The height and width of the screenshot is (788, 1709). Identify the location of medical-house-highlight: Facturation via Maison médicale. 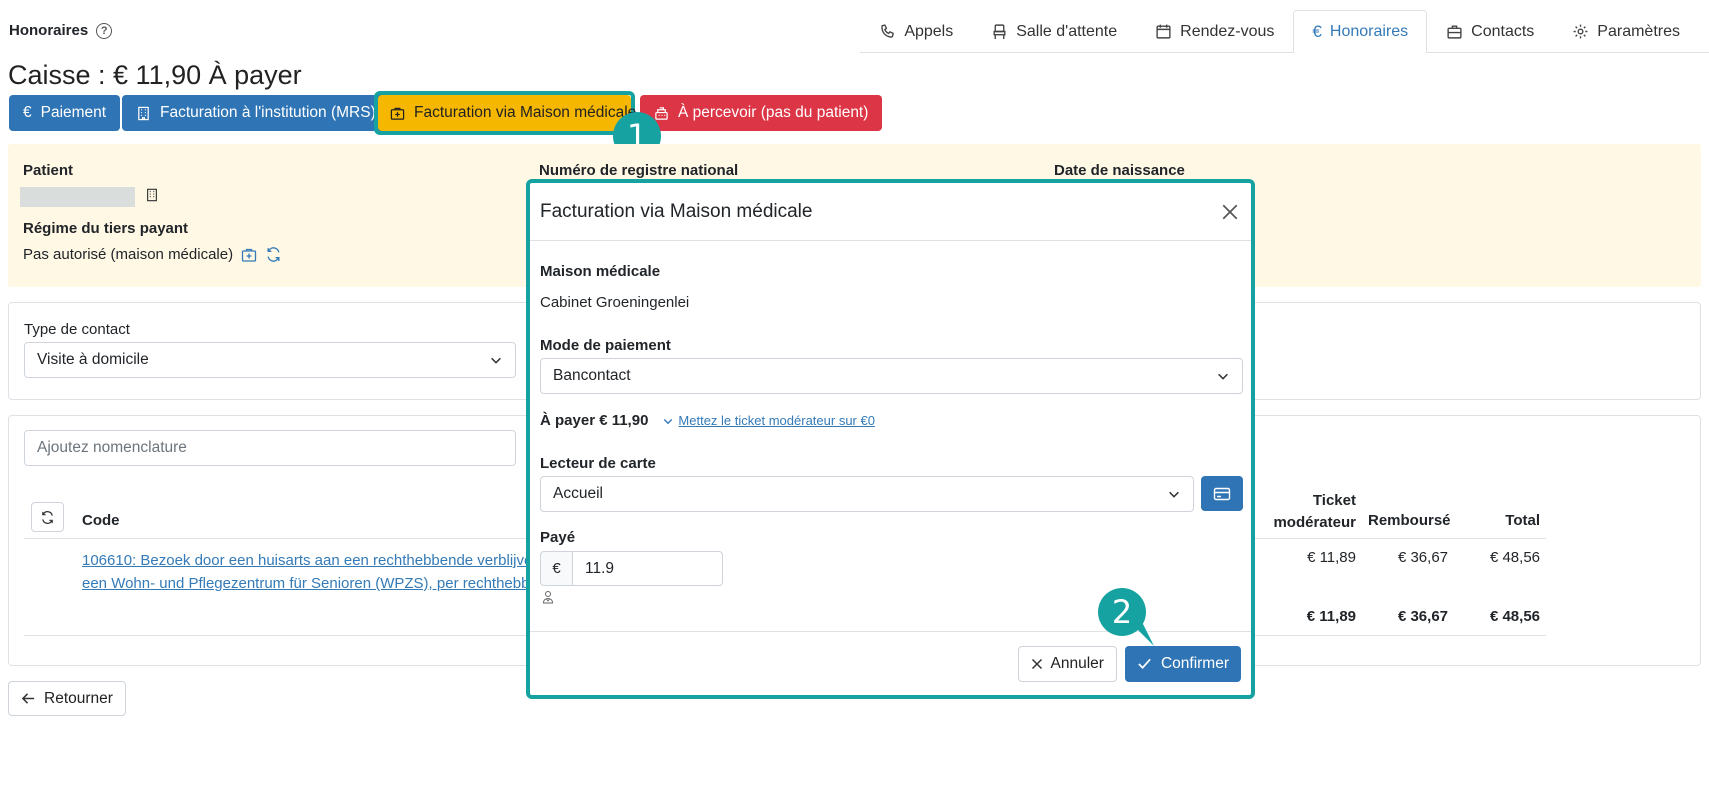
(505, 113).